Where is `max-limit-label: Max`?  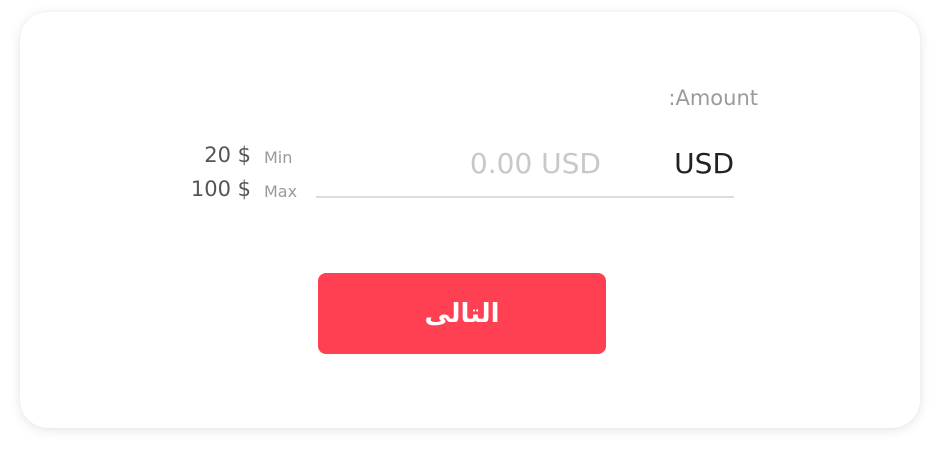 max-limit-label: Max is located at coordinates (281, 191).